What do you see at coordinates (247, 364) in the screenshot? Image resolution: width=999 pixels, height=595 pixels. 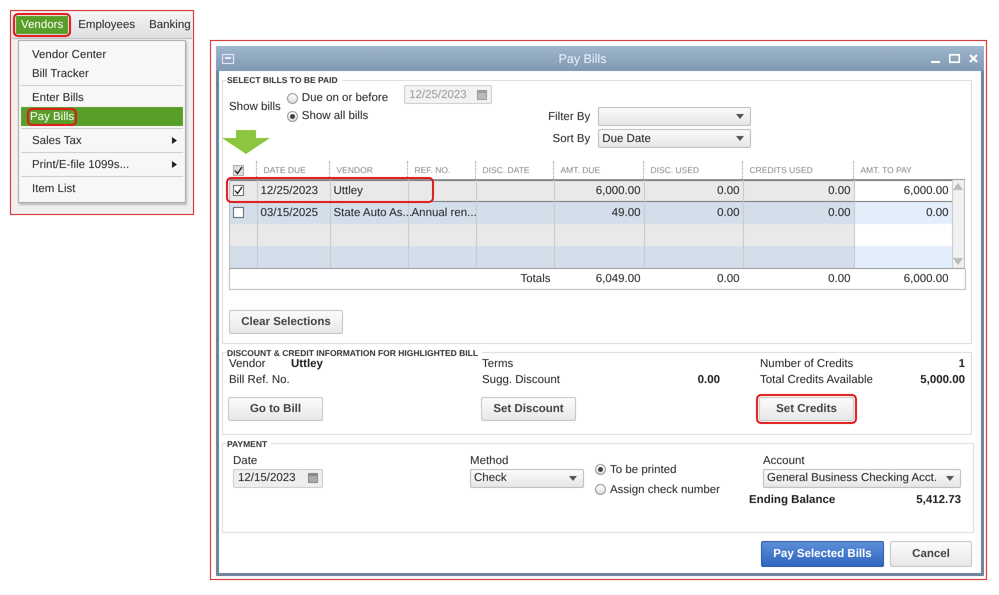 I see `field-label: Vendor` at bounding box center [247, 364].